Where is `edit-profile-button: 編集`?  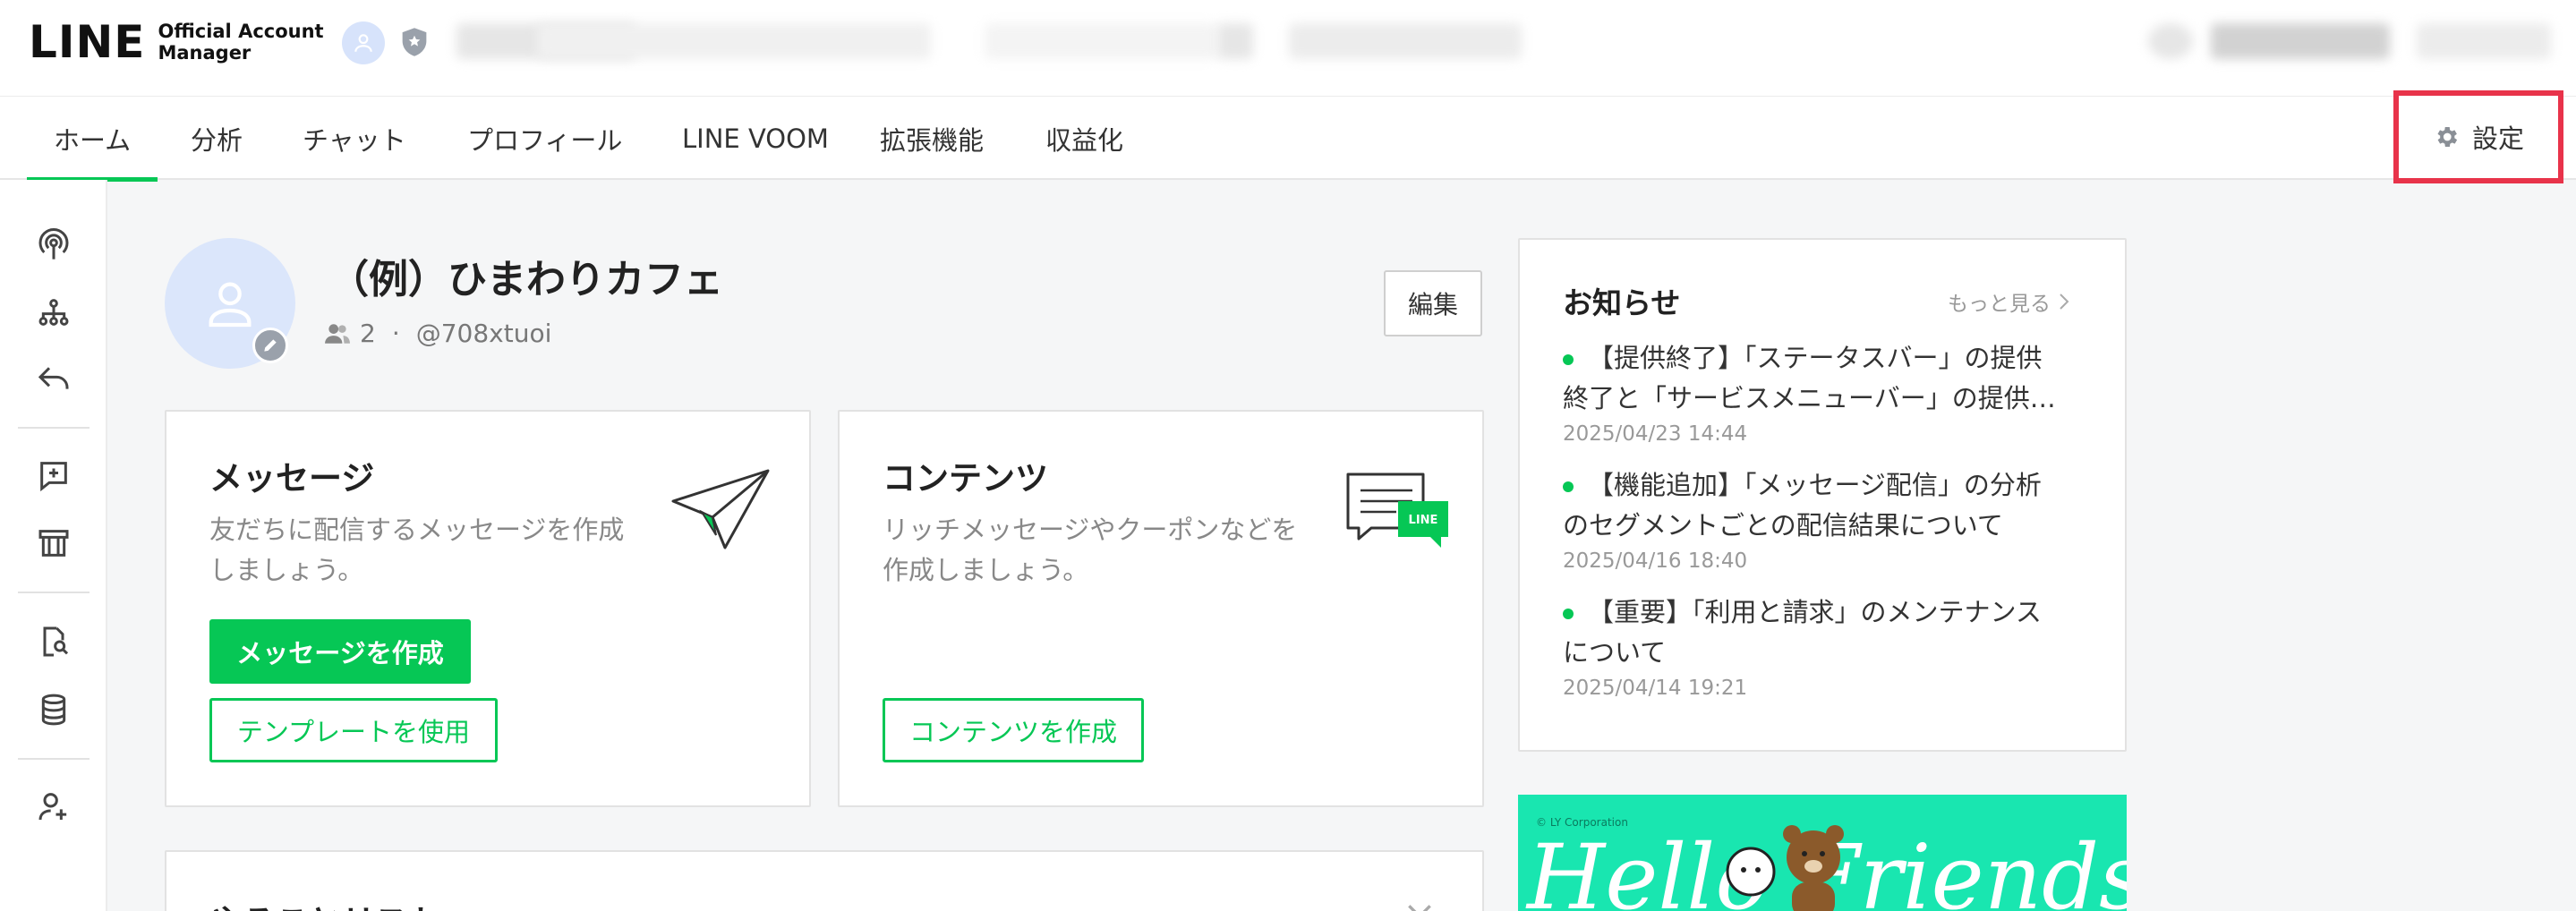
edit-profile-button: 編集 is located at coordinates (1433, 303).